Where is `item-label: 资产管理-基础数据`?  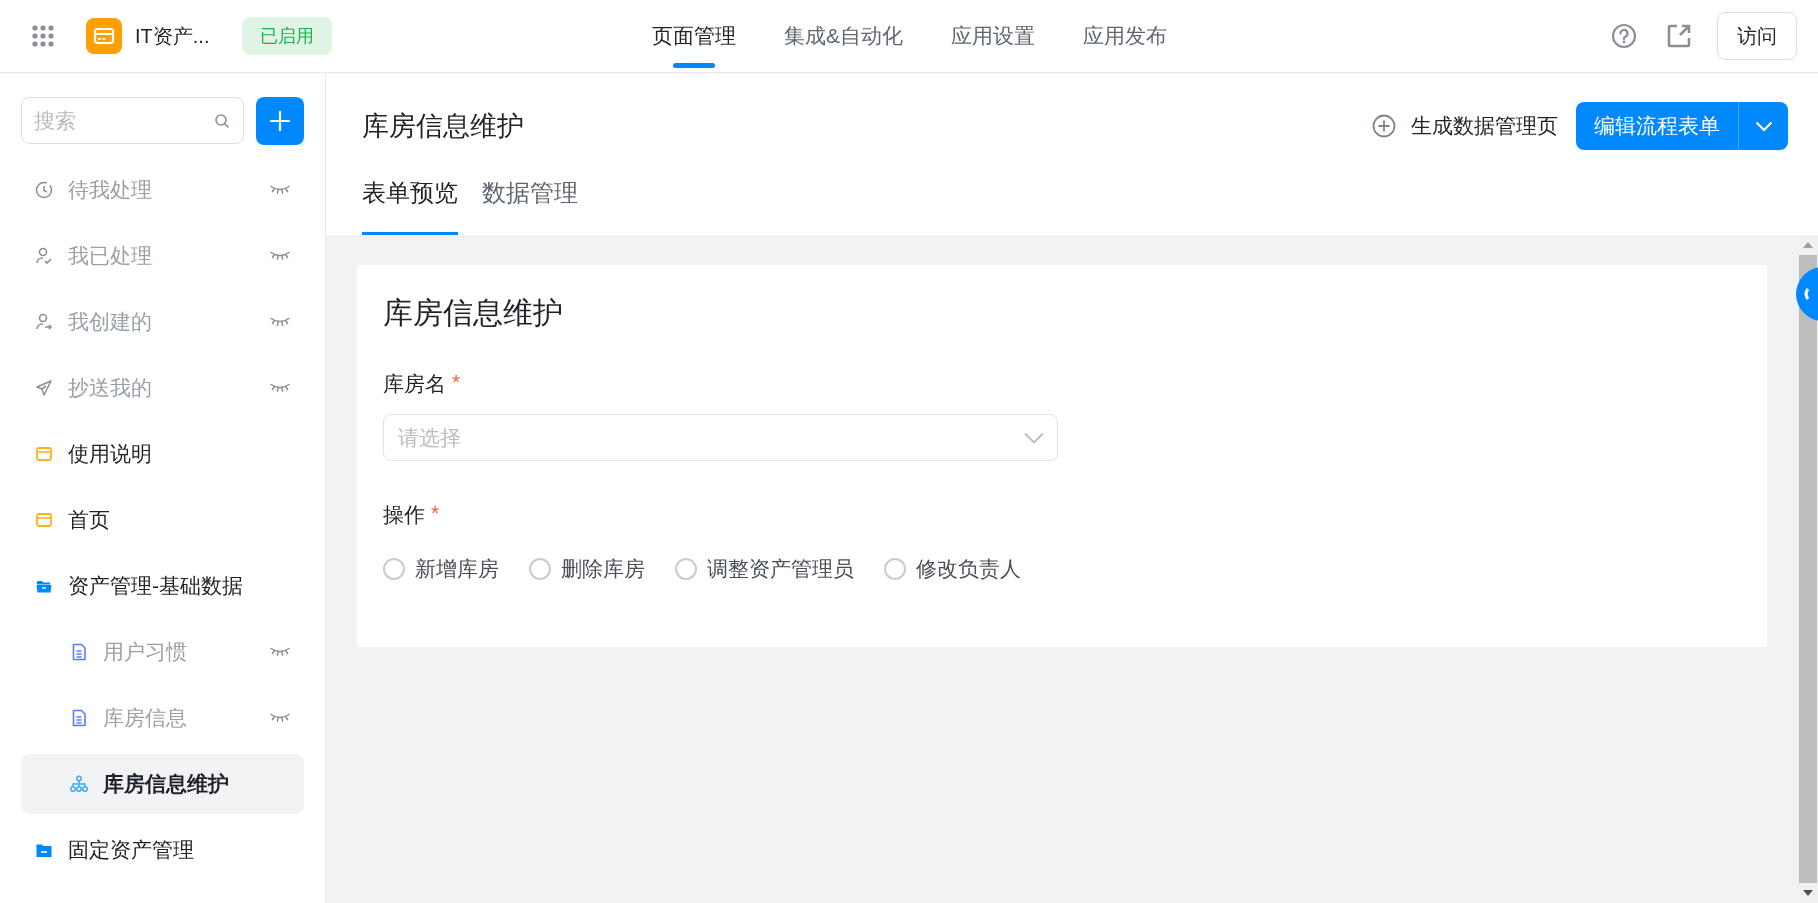
item-label: 资产管理-基础数据 is located at coordinates (155, 586).